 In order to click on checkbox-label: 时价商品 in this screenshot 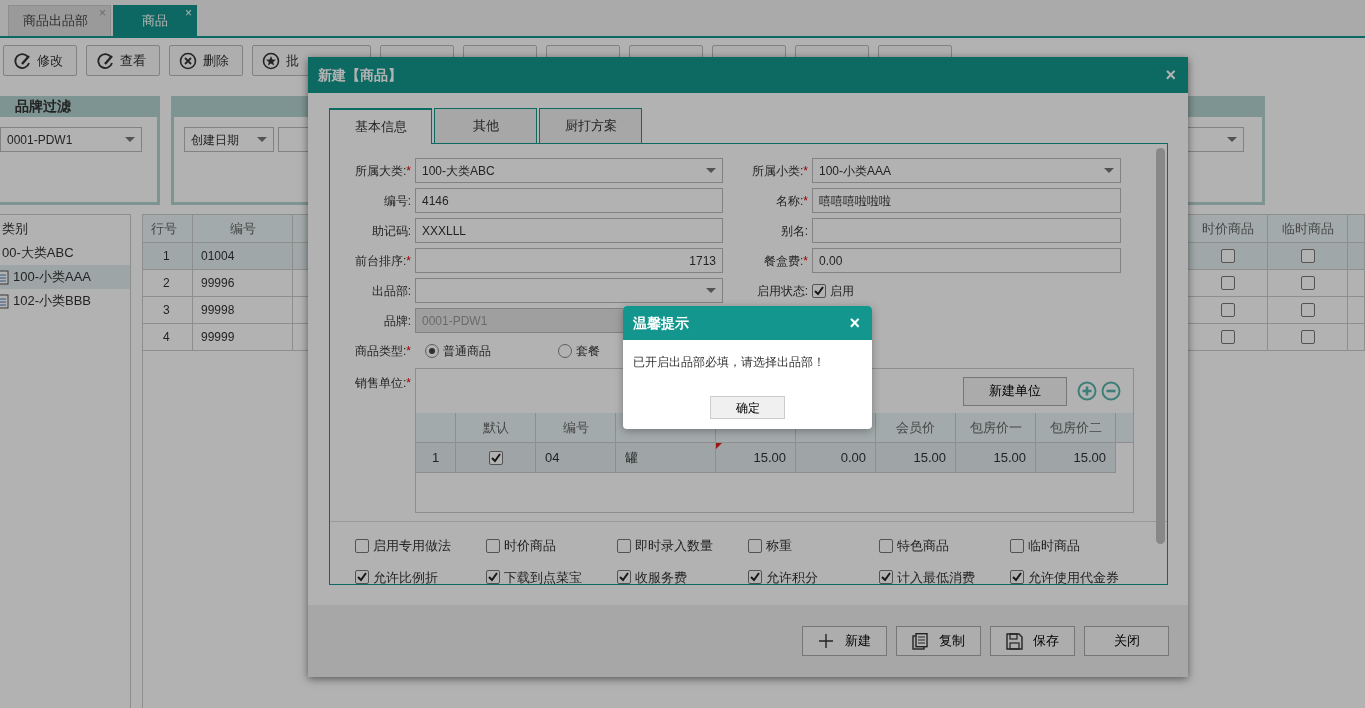, I will do `click(530, 546)`.